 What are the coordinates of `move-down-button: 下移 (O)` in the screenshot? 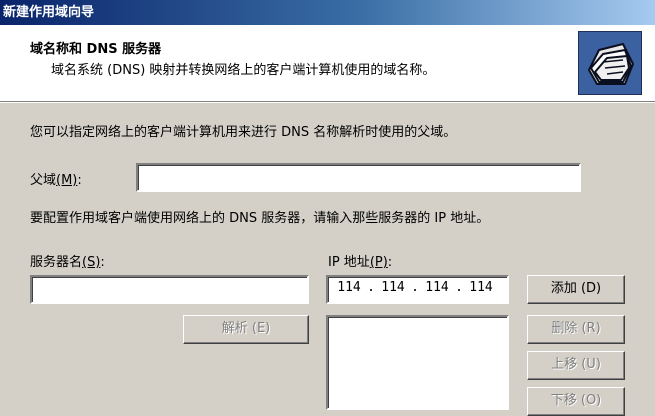 It's located at (576, 401).